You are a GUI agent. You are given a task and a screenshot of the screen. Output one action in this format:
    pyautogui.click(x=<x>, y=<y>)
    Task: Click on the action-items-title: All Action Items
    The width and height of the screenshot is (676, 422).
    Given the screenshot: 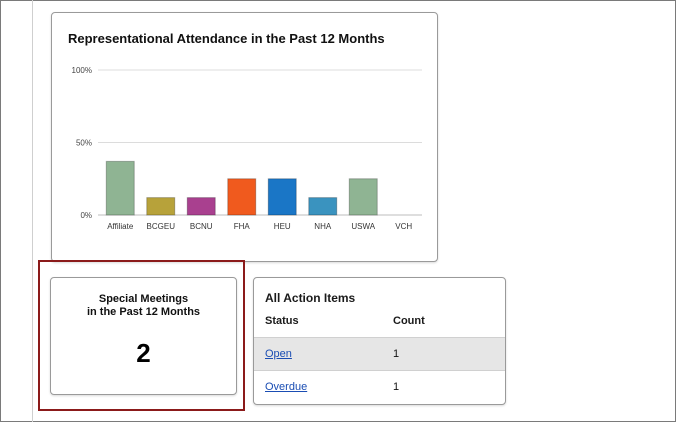 What is the action you would take?
    pyautogui.click(x=310, y=298)
    